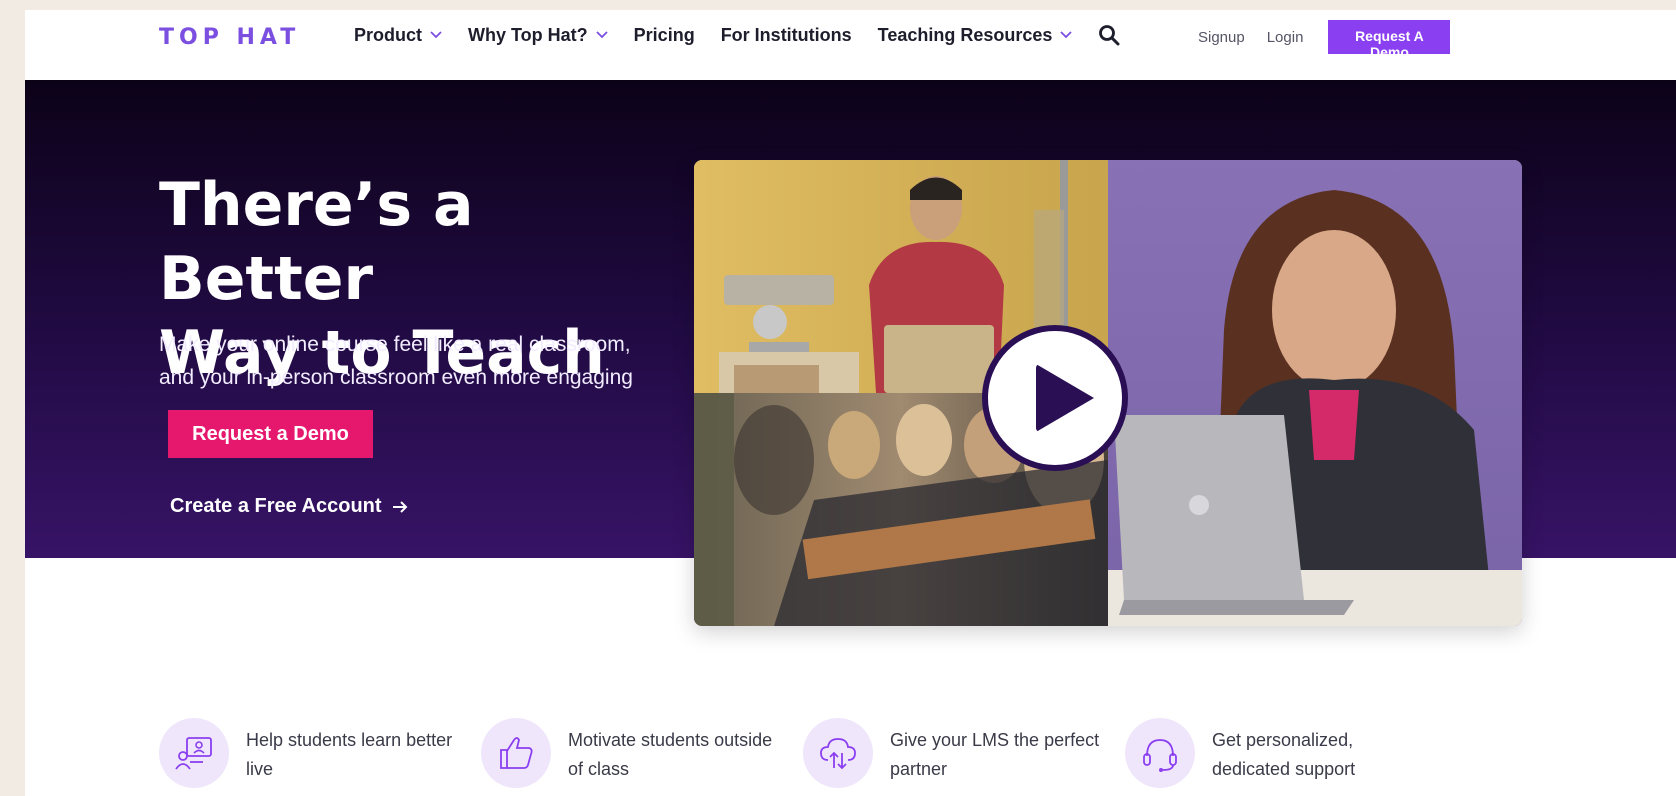 This screenshot has height=796, width=1676. I want to click on login-link: Login, so click(1285, 37).